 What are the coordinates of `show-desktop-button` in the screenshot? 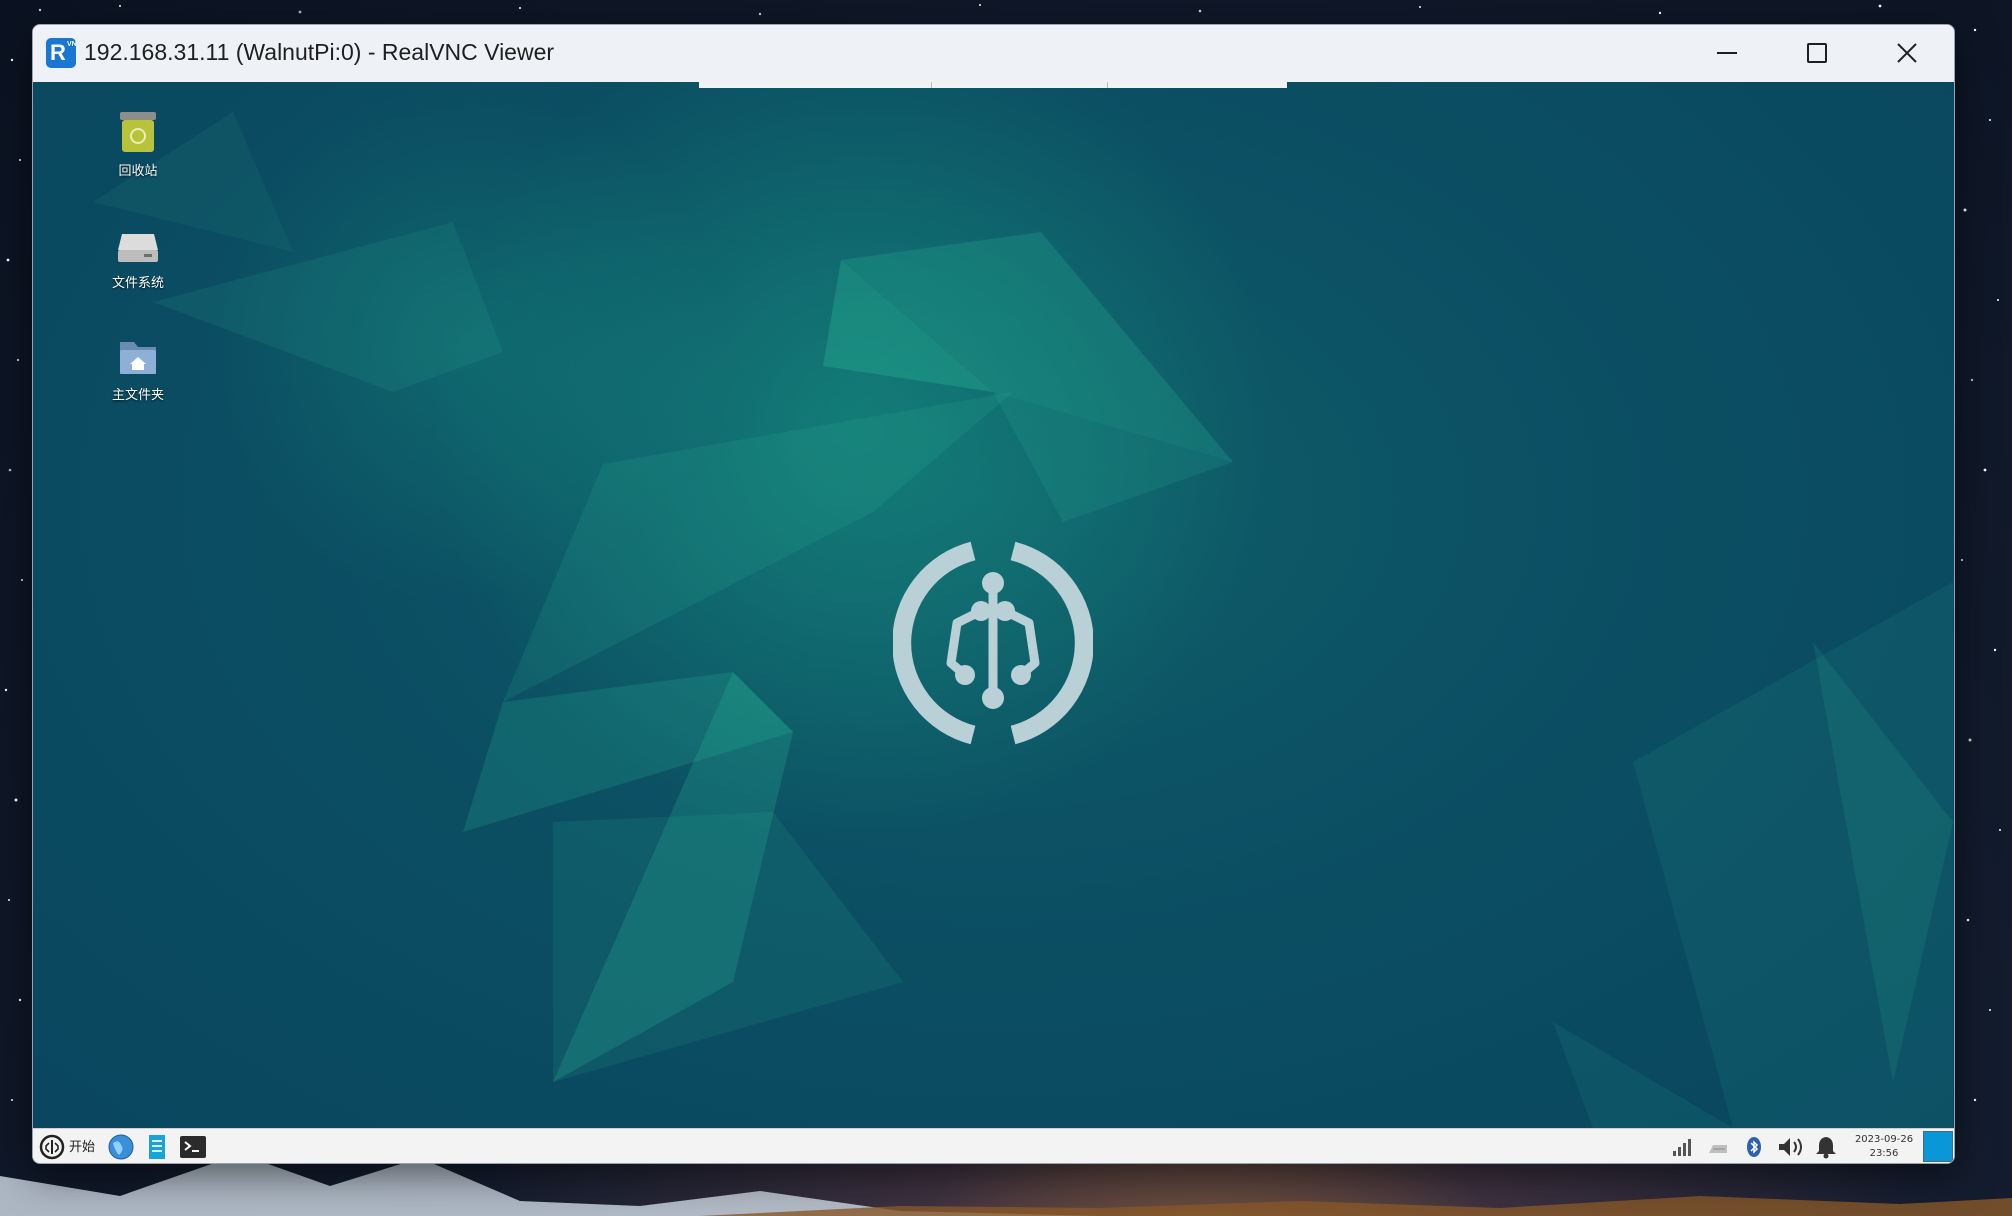 It's located at (1938, 1146).